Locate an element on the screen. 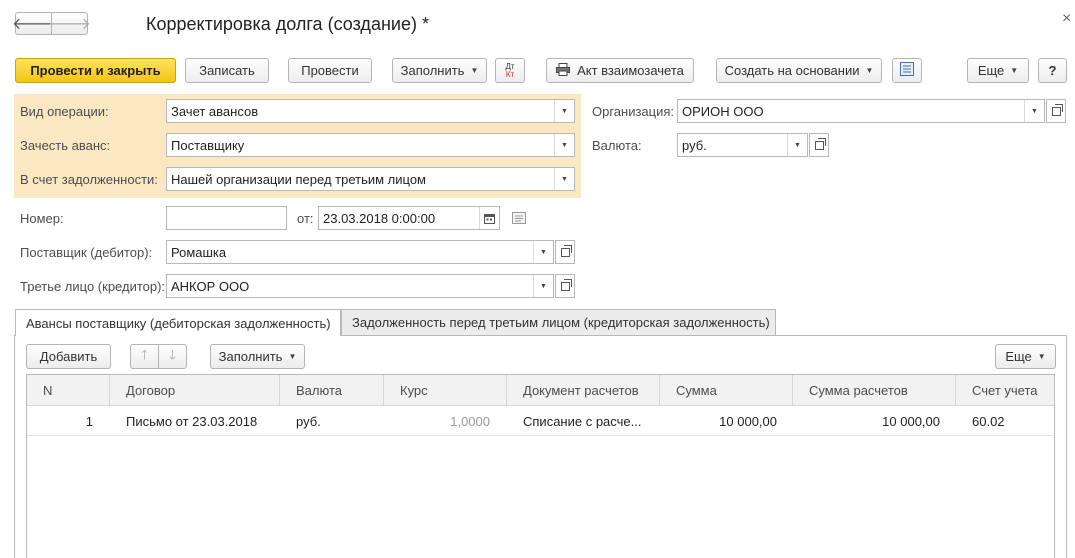 The image size is (1075, 558). number-label: Номер: is located at coordinates (42, 218).